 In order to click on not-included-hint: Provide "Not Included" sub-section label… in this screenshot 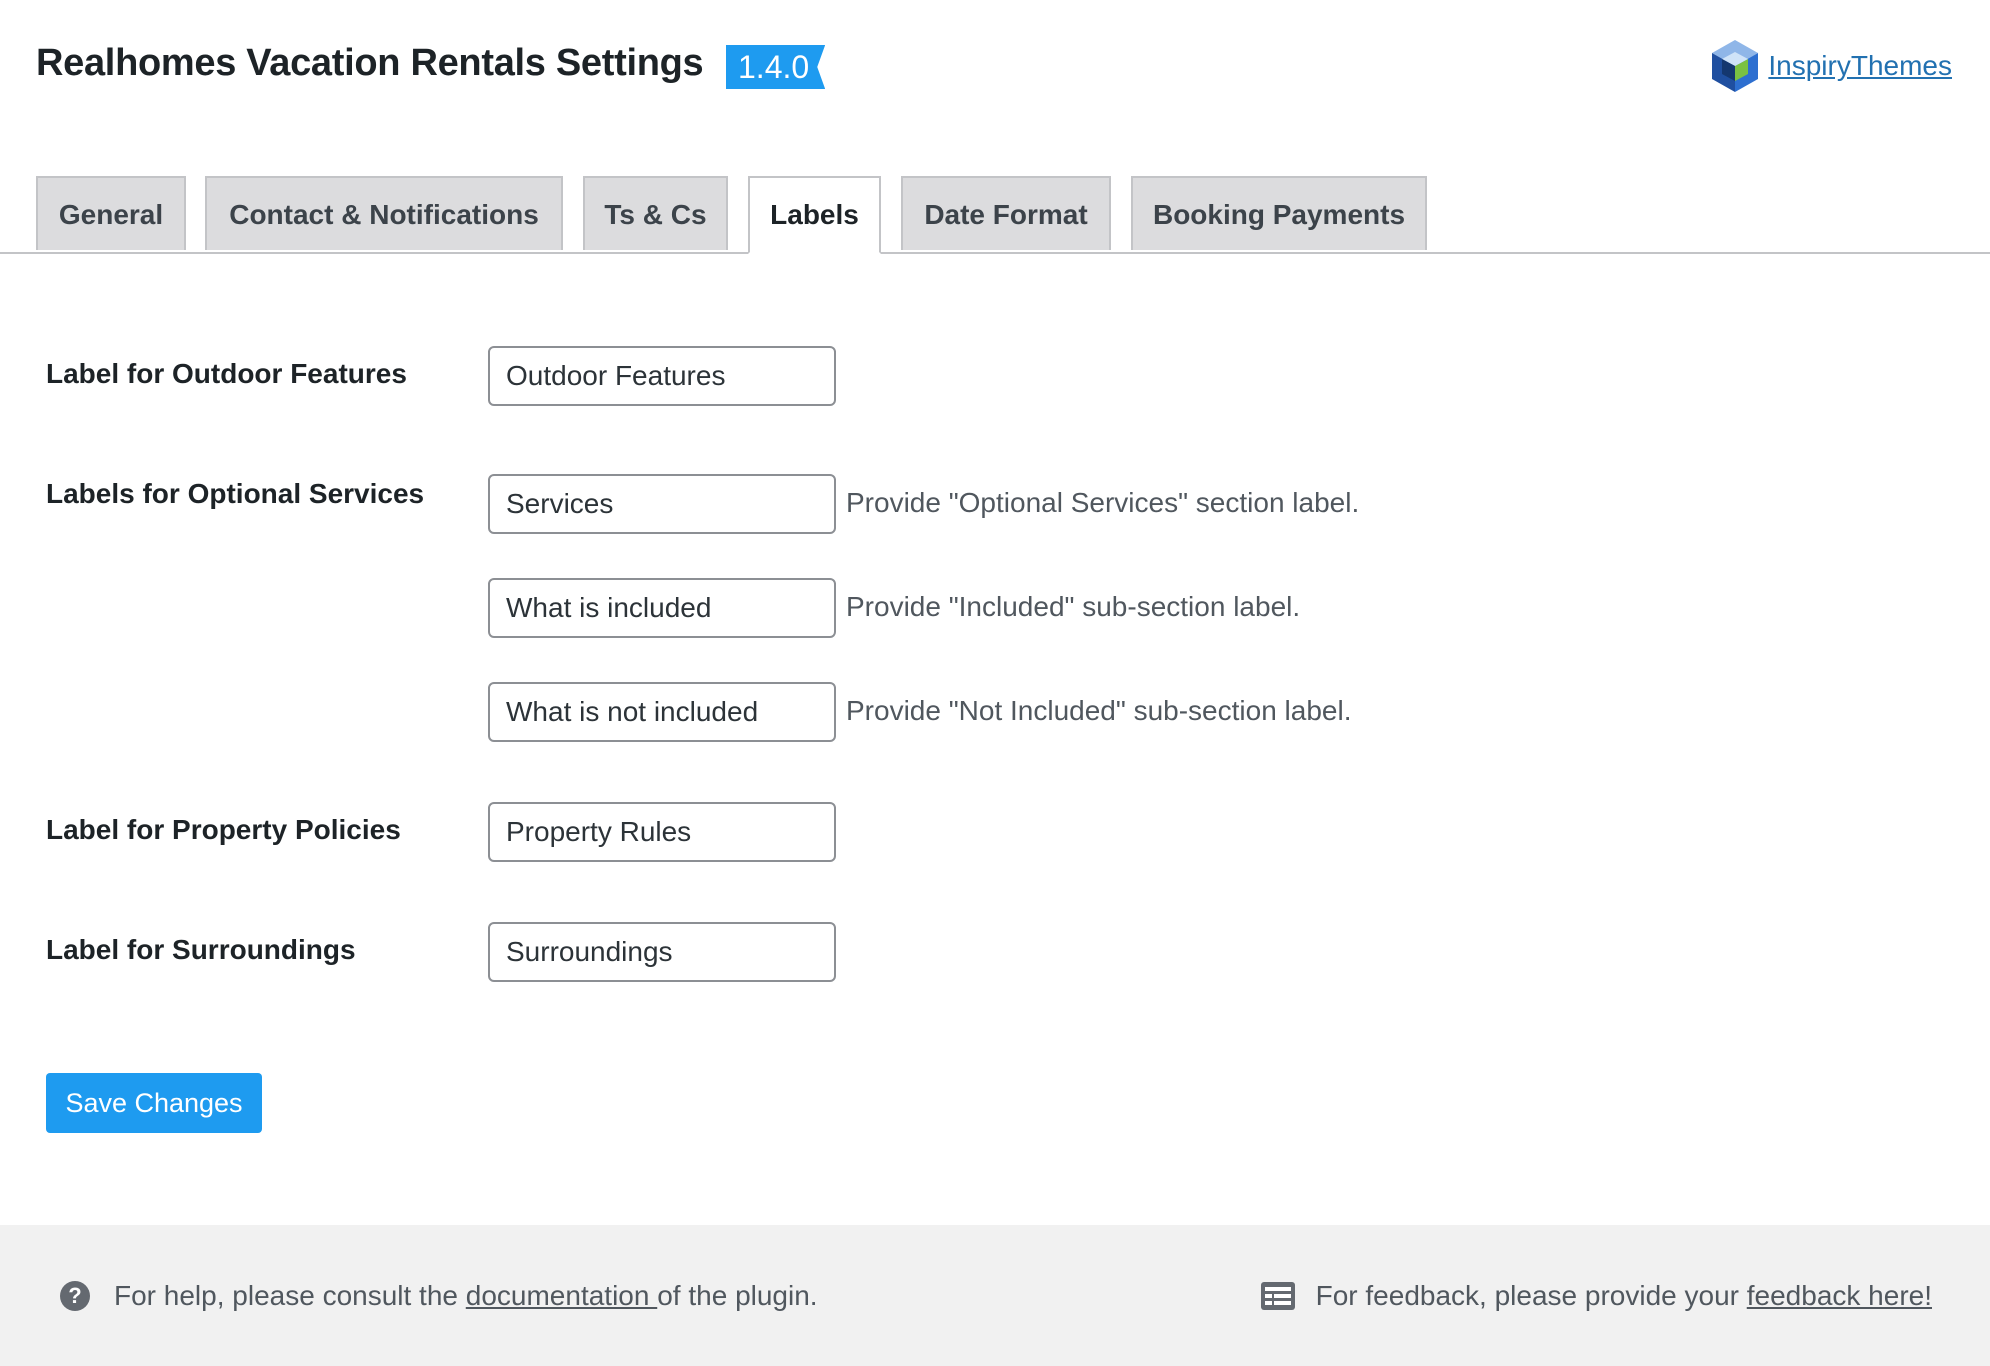, I will do `click(1099, 710)`.